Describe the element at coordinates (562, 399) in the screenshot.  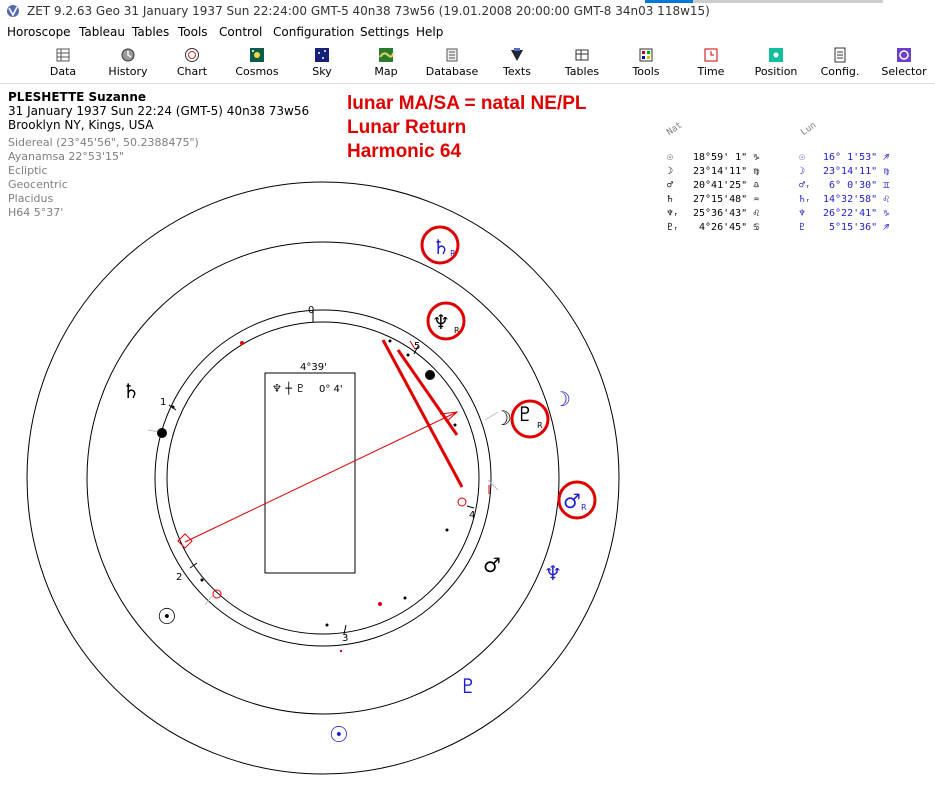
I see `lunar-moon-icon: ☽` at that location.